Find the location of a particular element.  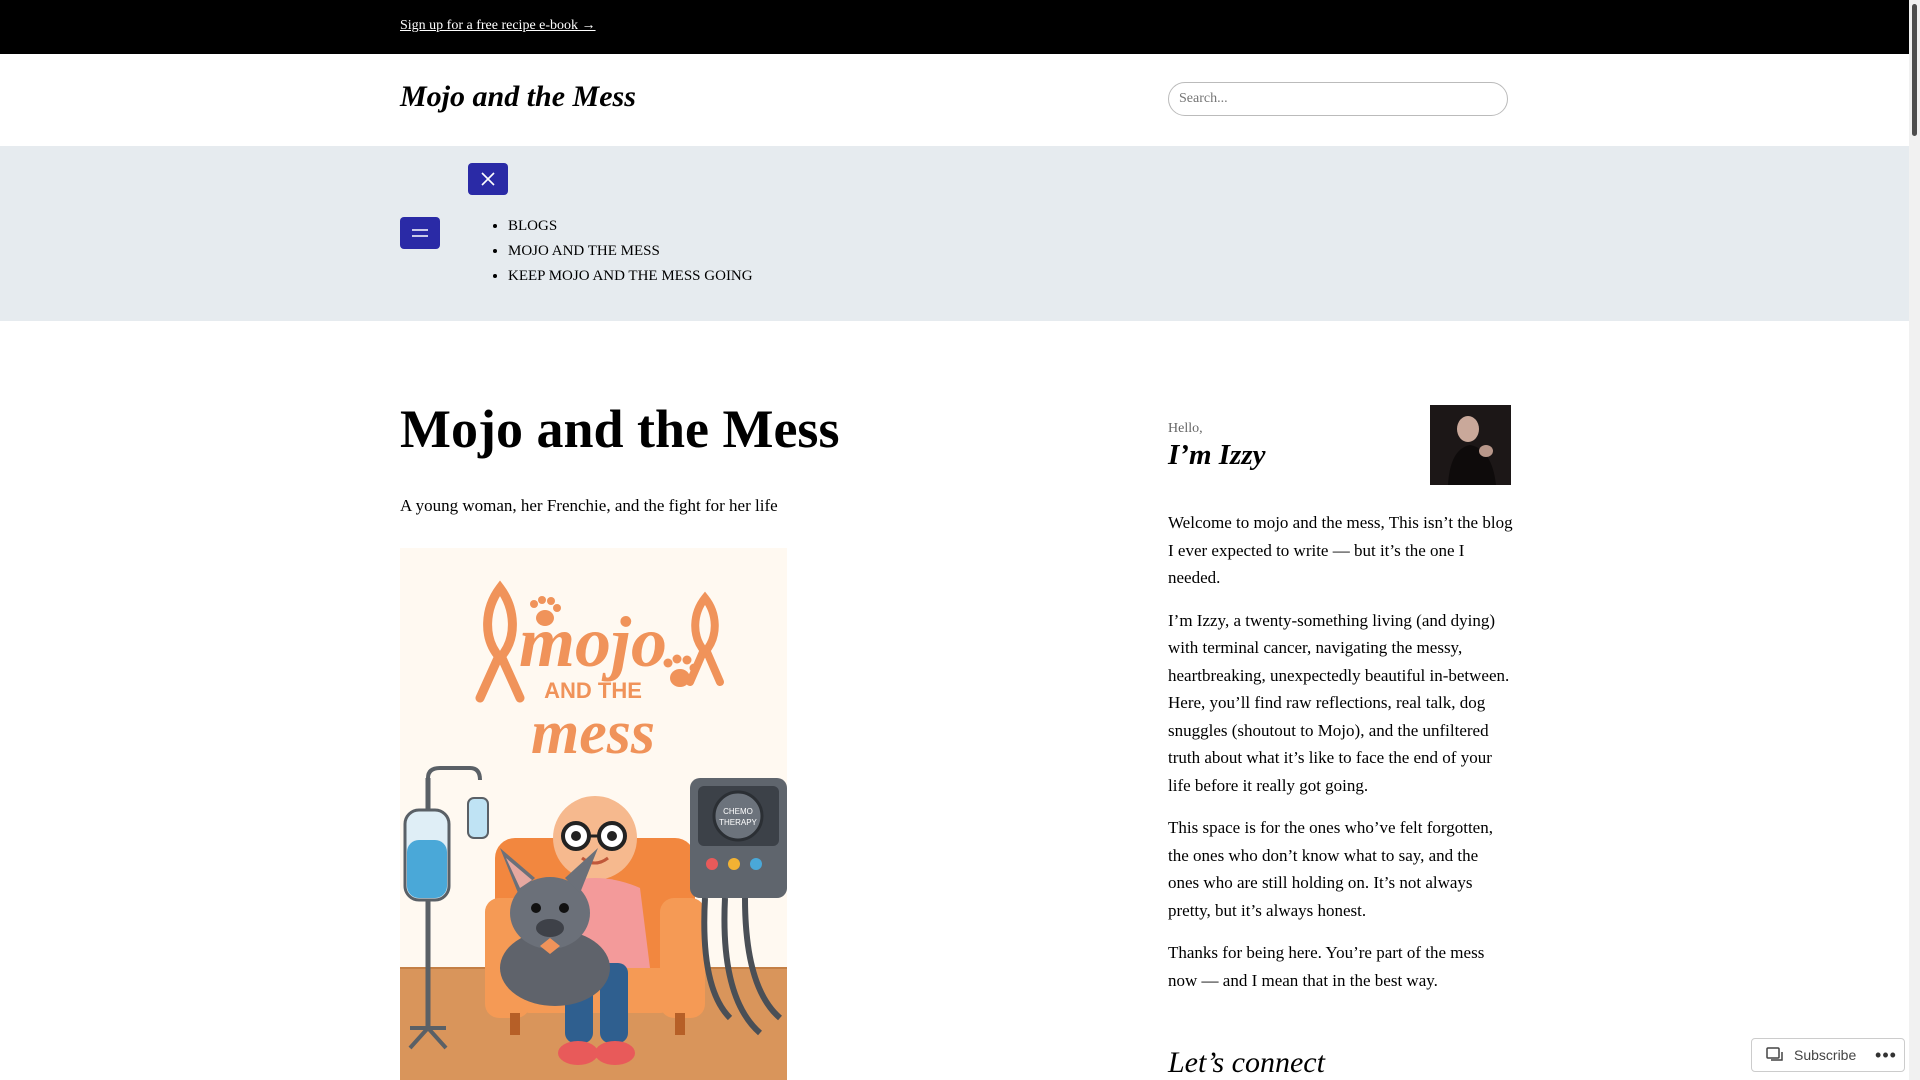

author-photo is located at coordinates (1470, 445).